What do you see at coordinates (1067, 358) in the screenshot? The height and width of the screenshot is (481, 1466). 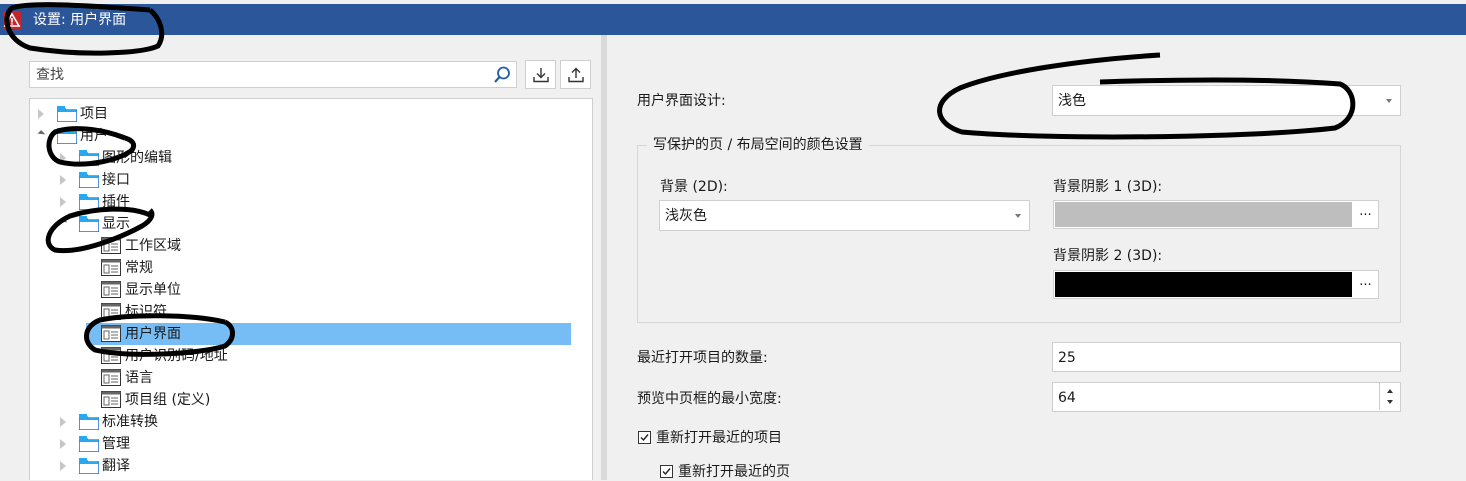 I see `recent-count-value: 25` at bounding box center [1067, 358].